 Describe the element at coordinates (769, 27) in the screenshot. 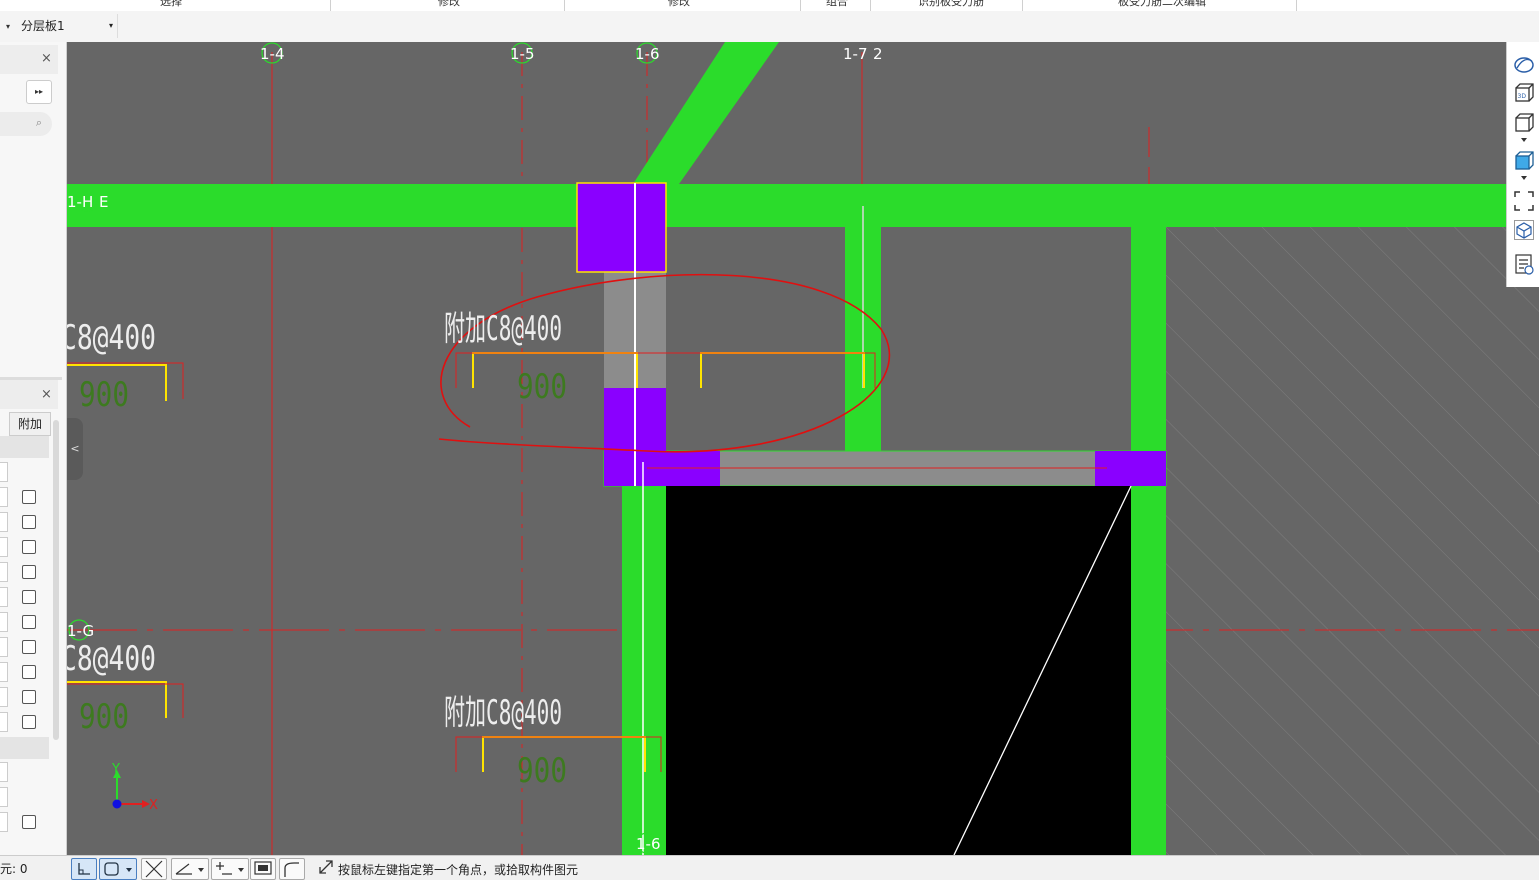

I see `layer-toolbar` at that location.